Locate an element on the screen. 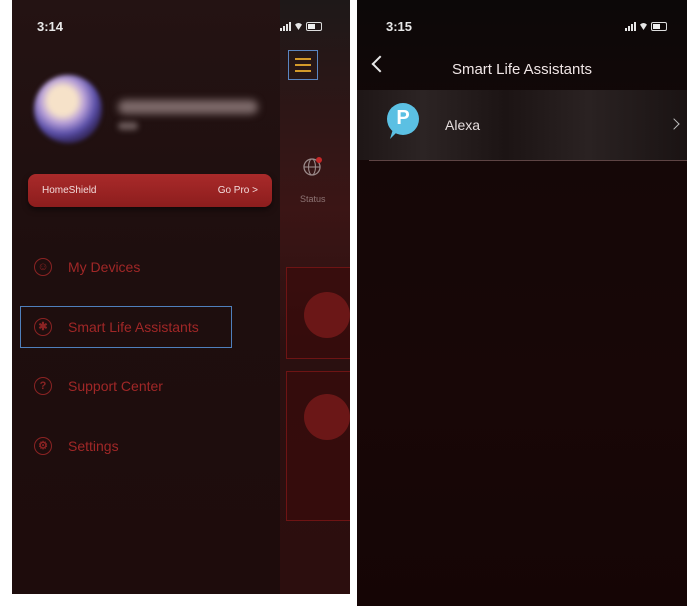  help-icon: ? is located at coordinates (43, 386).